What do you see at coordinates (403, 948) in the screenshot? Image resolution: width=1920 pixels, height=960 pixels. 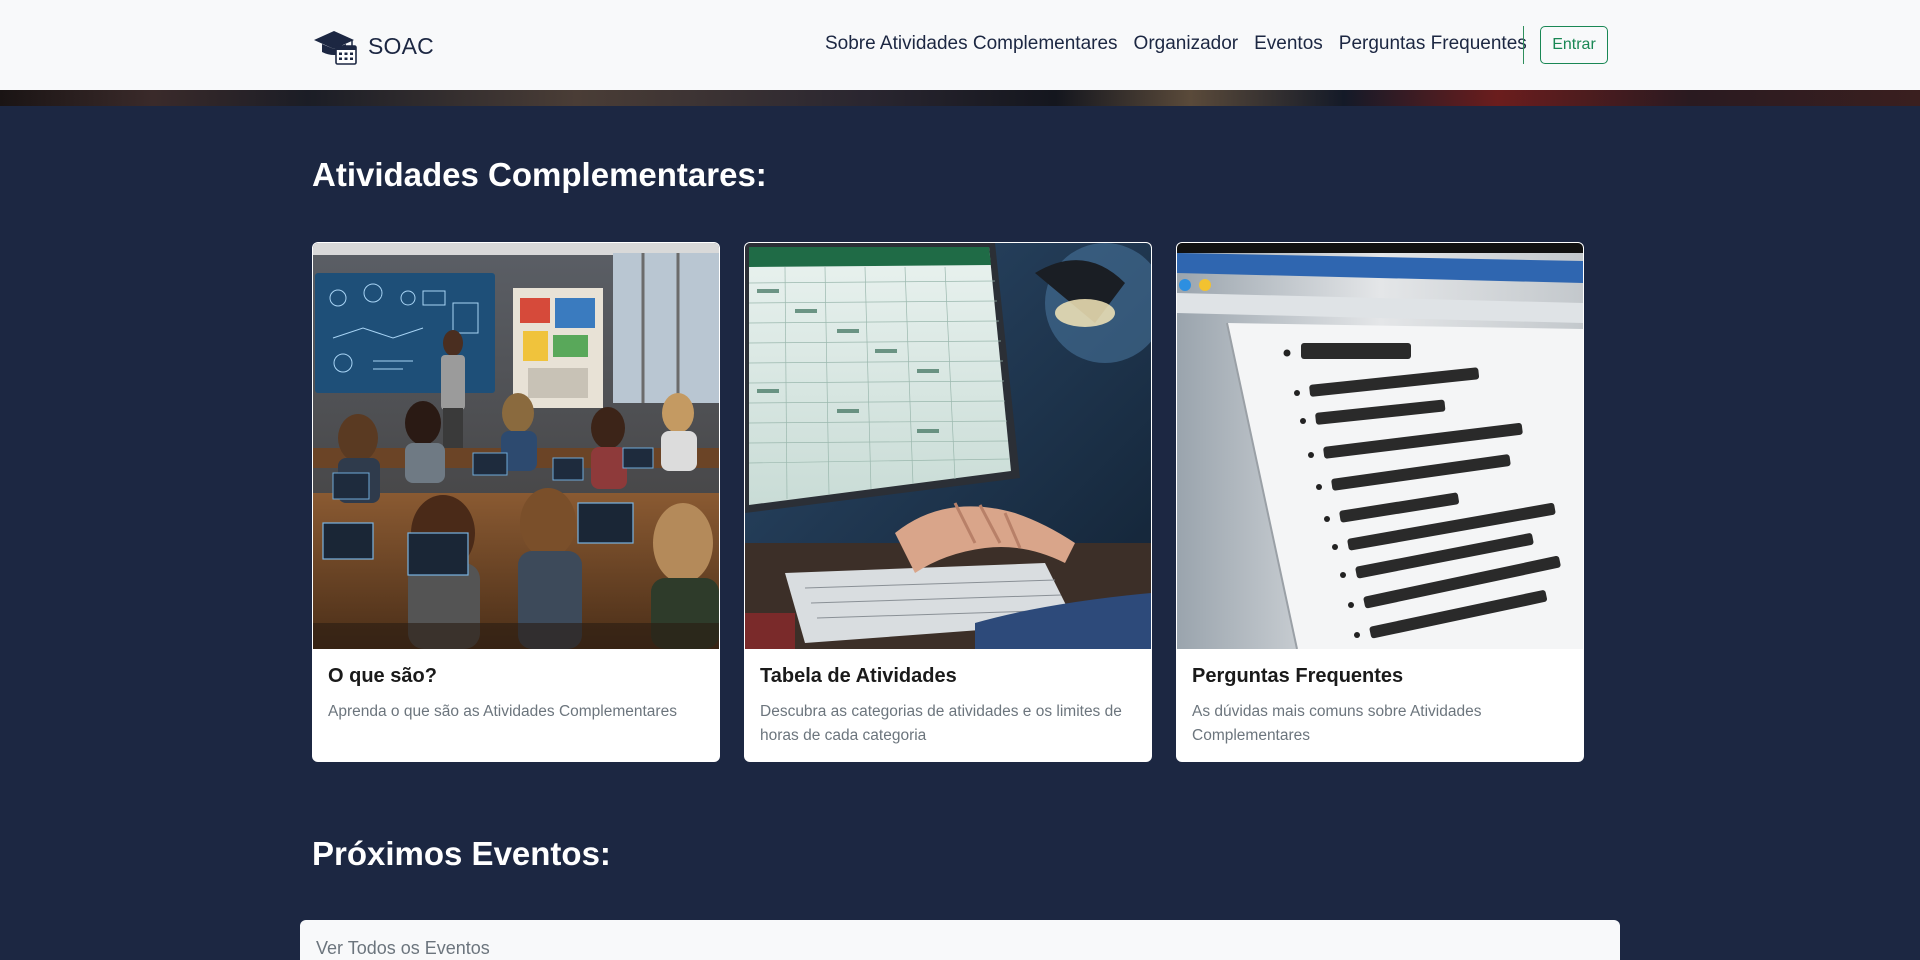 I see `events-panel-link: Ver Todos os Eventos` at bounding box center [403, 948].